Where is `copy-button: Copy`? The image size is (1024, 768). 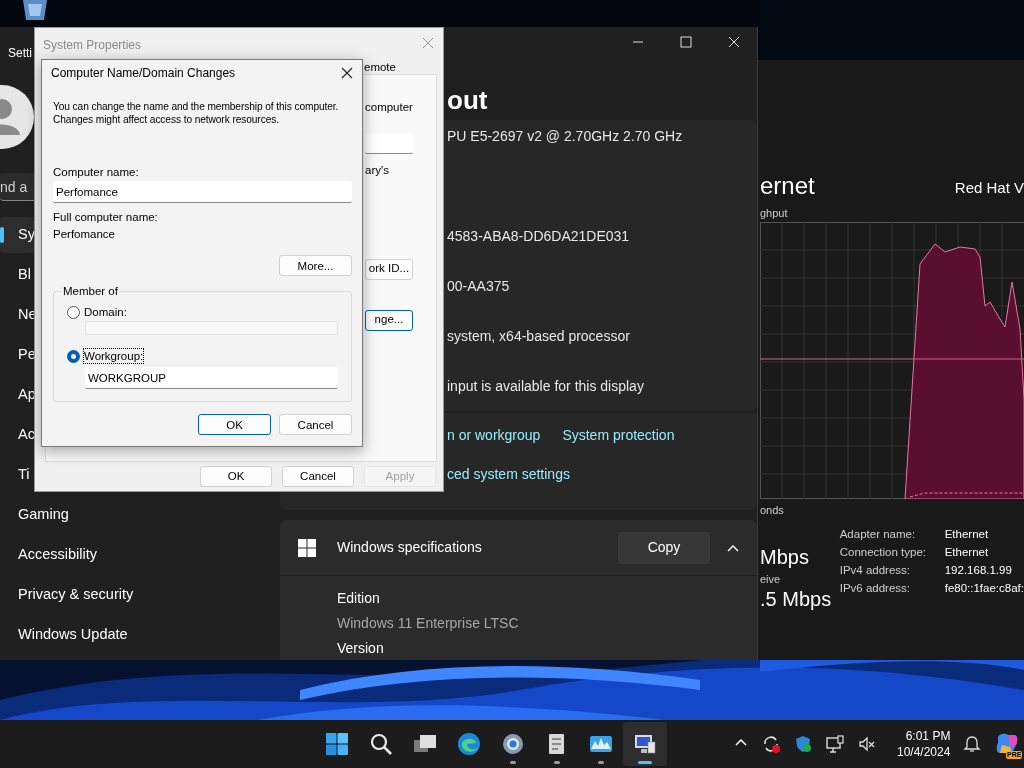
copy-button: Copy is located at coordinates (664, 547).